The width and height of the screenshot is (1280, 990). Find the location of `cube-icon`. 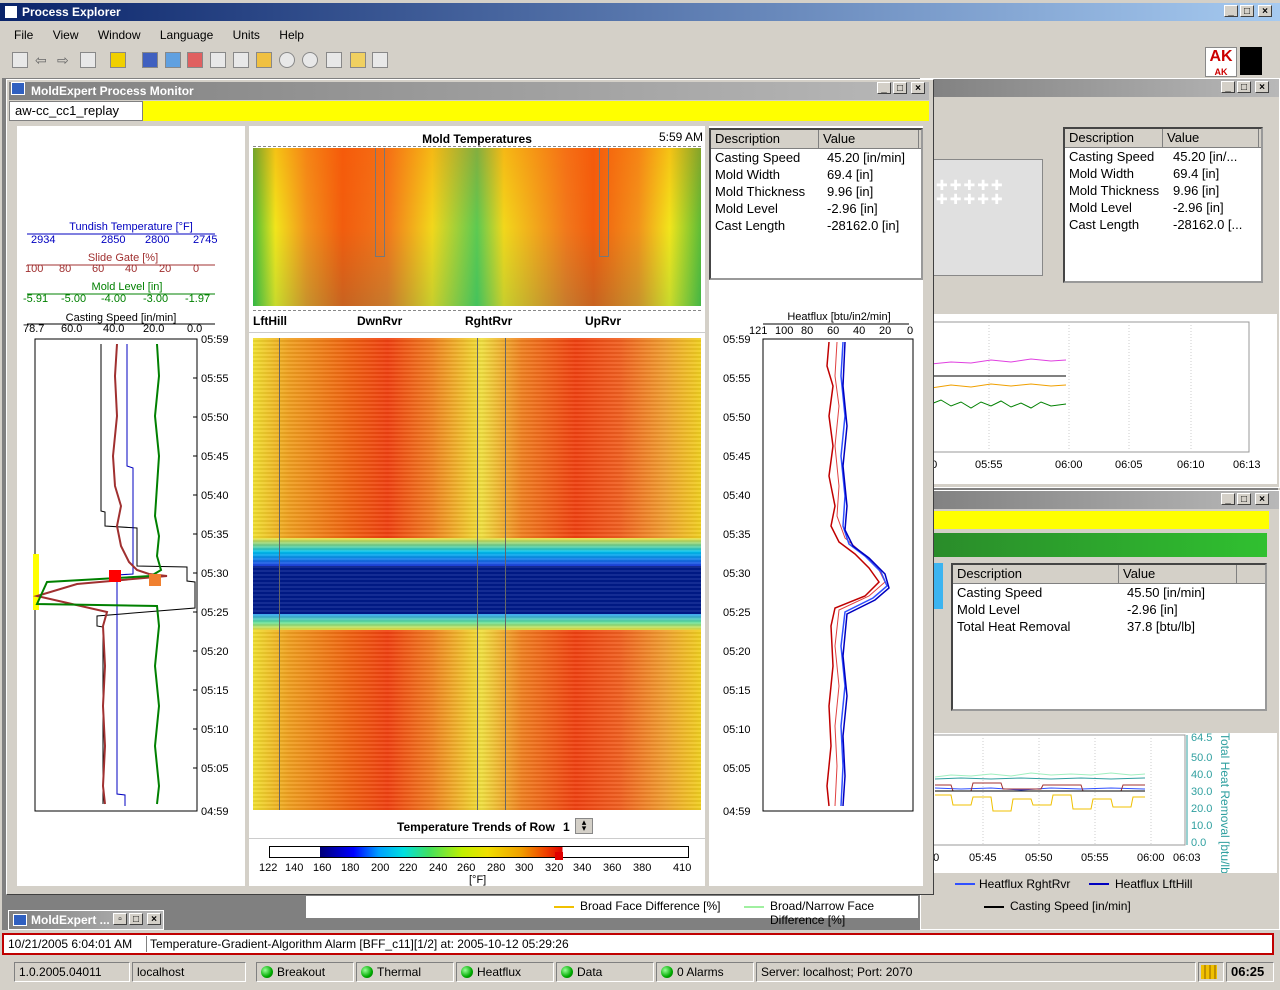

cube-icon is located at coordinates (358, 60).